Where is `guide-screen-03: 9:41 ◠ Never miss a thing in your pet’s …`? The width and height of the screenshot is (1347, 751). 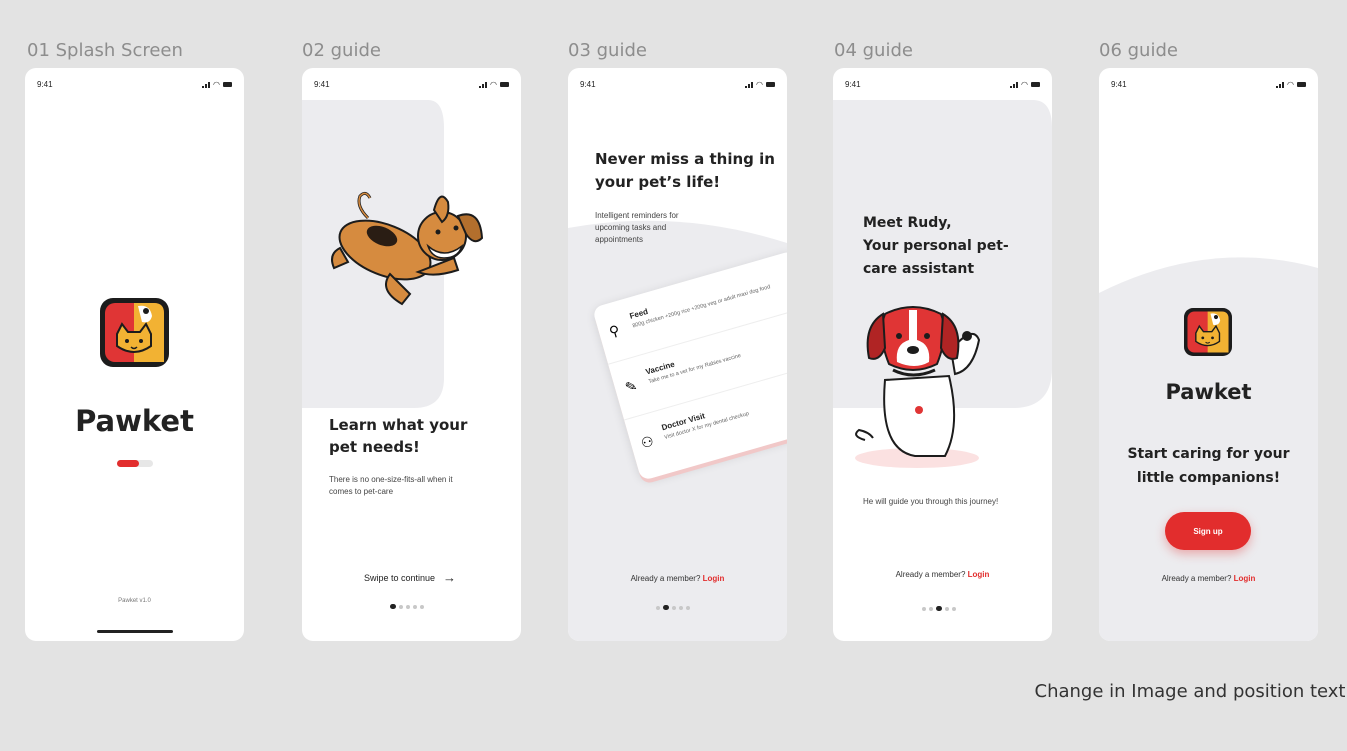
guide-screen-03: 9:41 ◠ Never miss a thing in your pet’s … is located at coordinates (677, 354).